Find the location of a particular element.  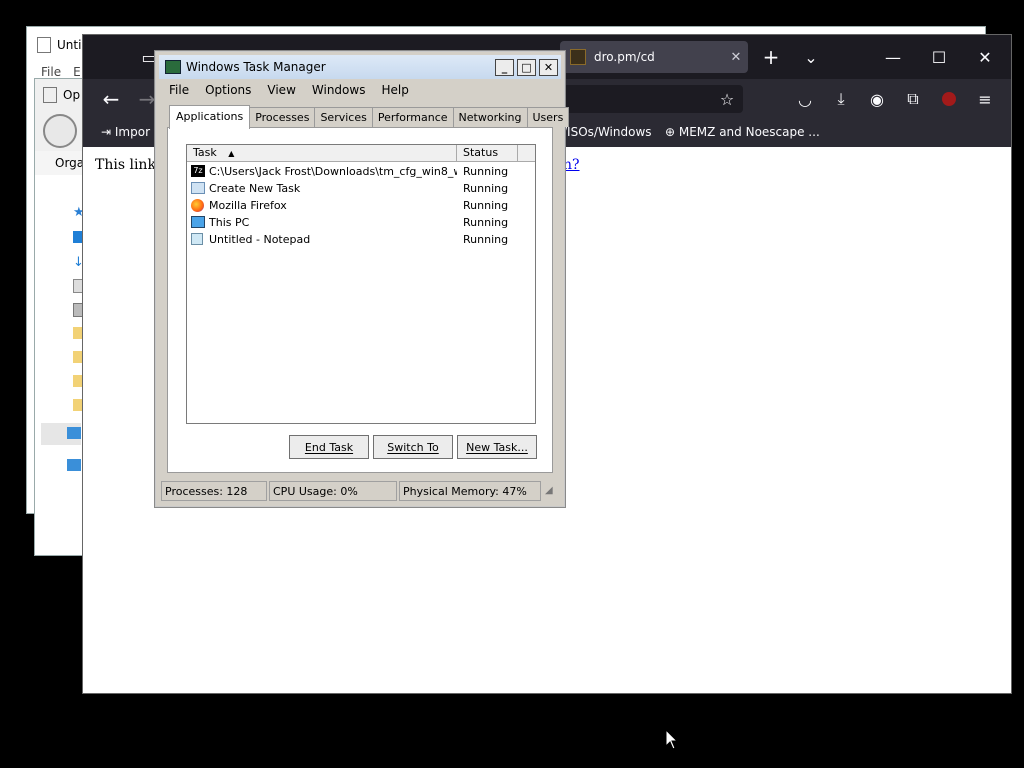

account-icon: ◉ is located at coordinates (877, 99).